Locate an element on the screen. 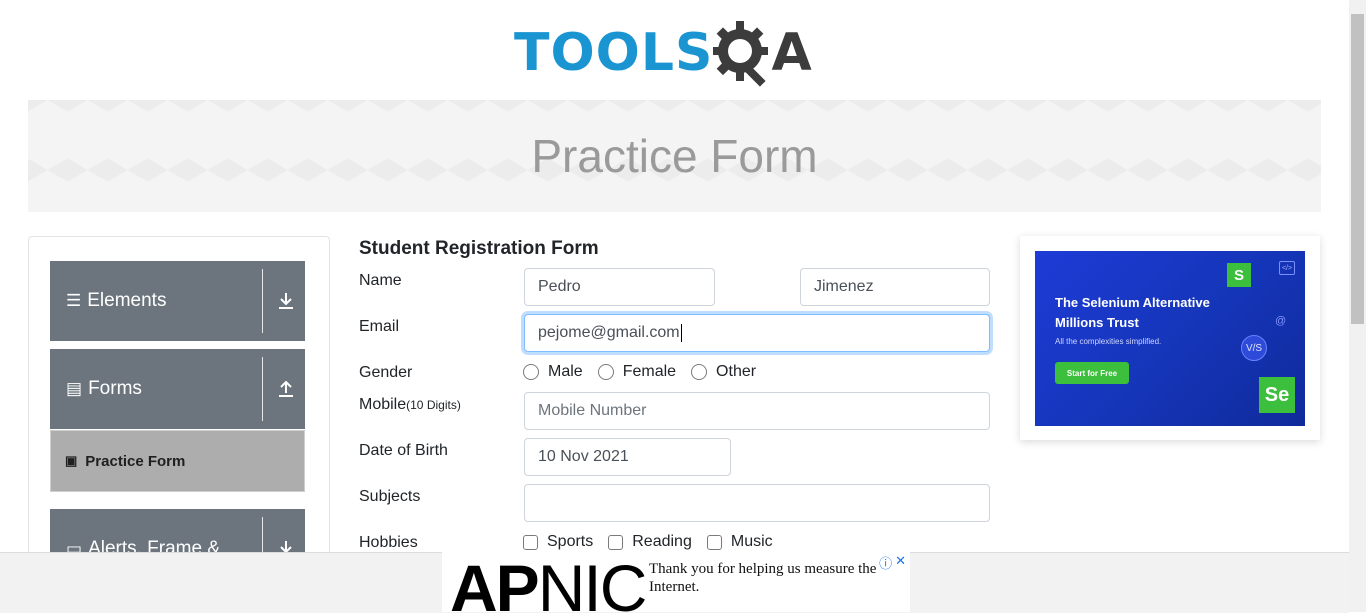 The width and height of the screenshot is (1366, 613). dob-value: 10 Nov 2021 is located at coordinates (583, 456).